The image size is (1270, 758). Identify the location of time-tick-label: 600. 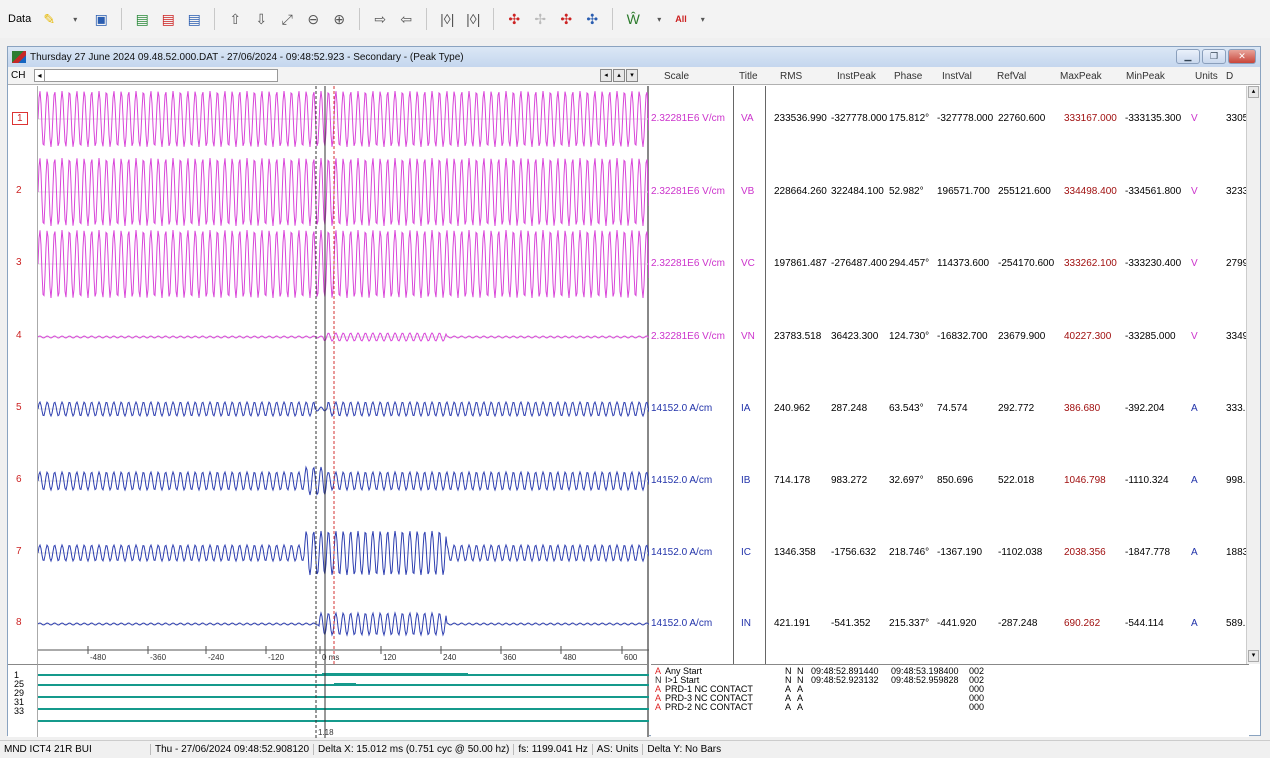
(631, 657).